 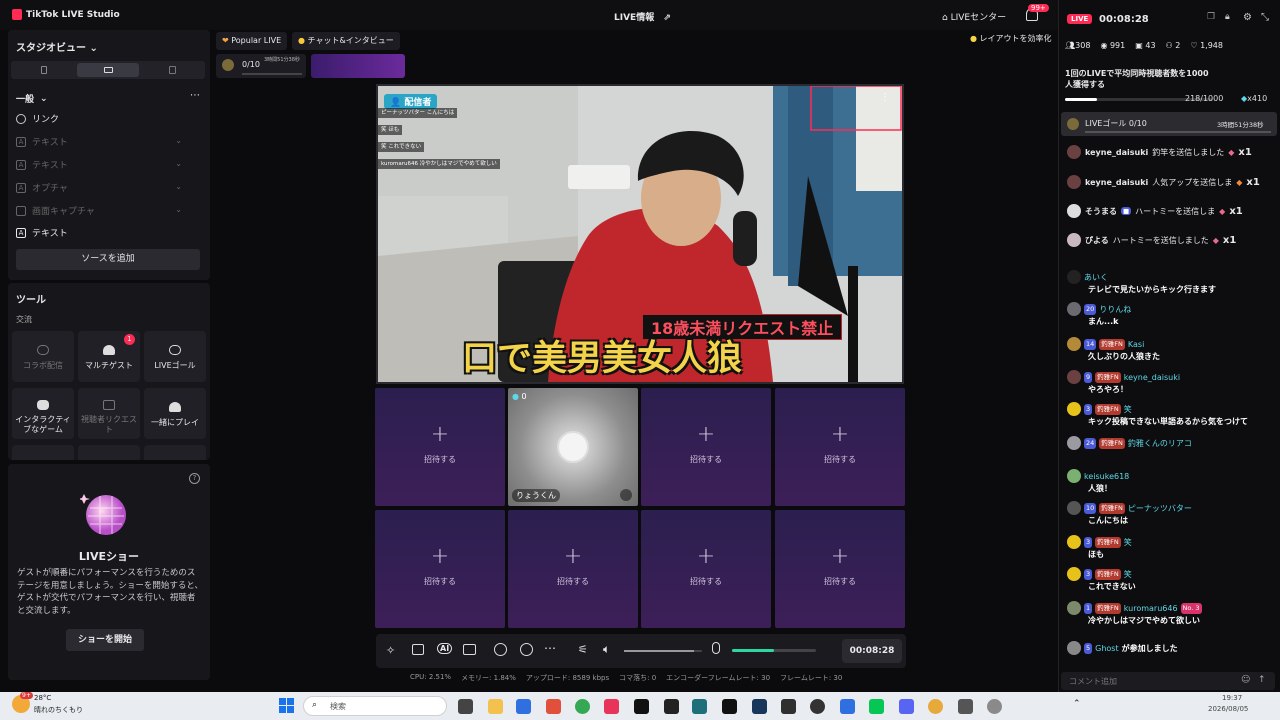 What do you see at coordinates (759, 706) in the screenshot?
I see `steam-icon` at bounding box center [759, 706].